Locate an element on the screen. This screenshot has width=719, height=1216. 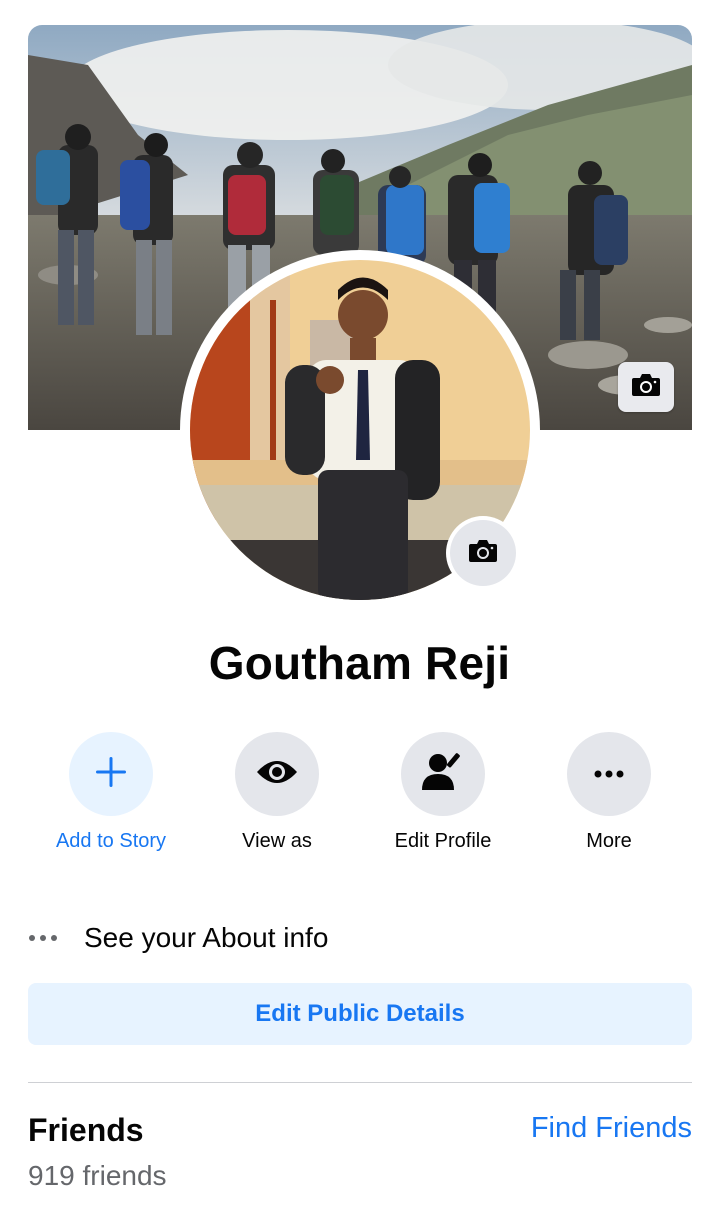
more-circle is located at coordinates (609, 774).